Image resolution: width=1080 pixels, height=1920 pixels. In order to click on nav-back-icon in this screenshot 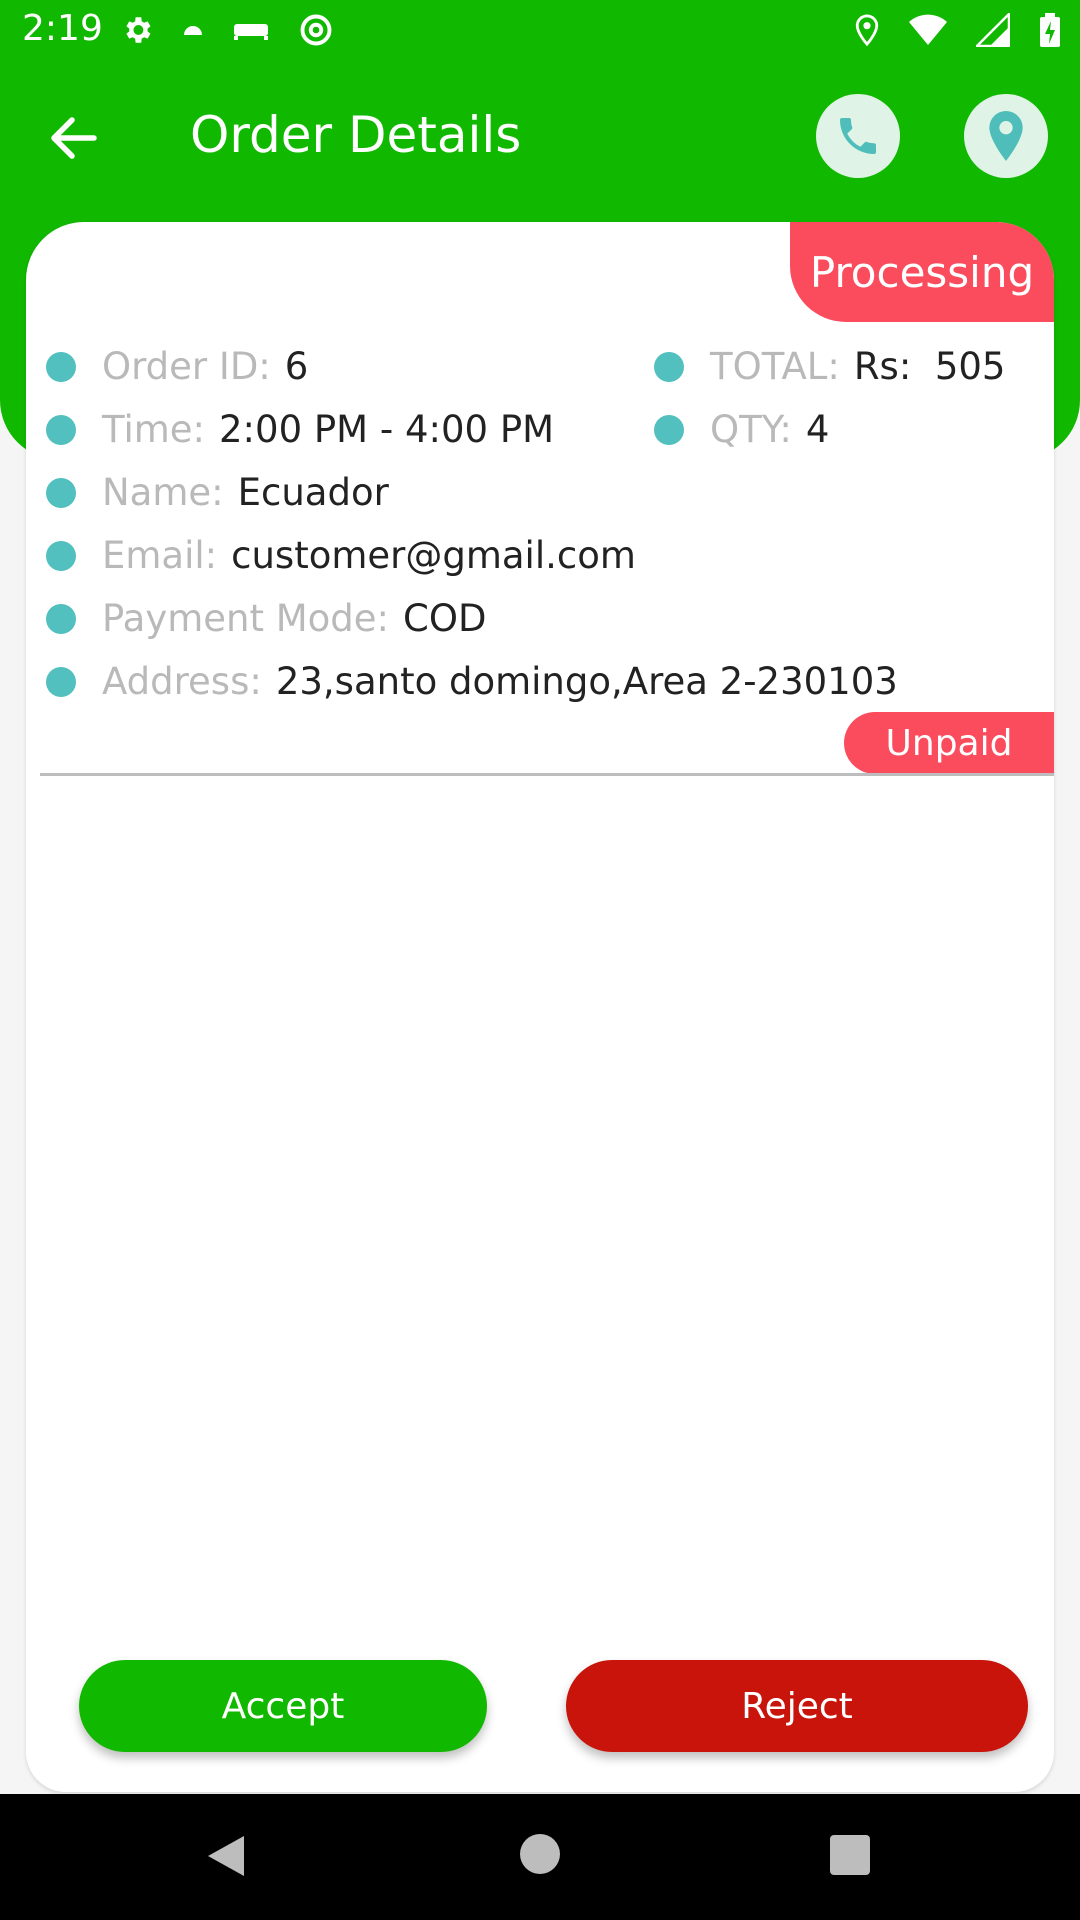, I will do `click(226, 1856)`.